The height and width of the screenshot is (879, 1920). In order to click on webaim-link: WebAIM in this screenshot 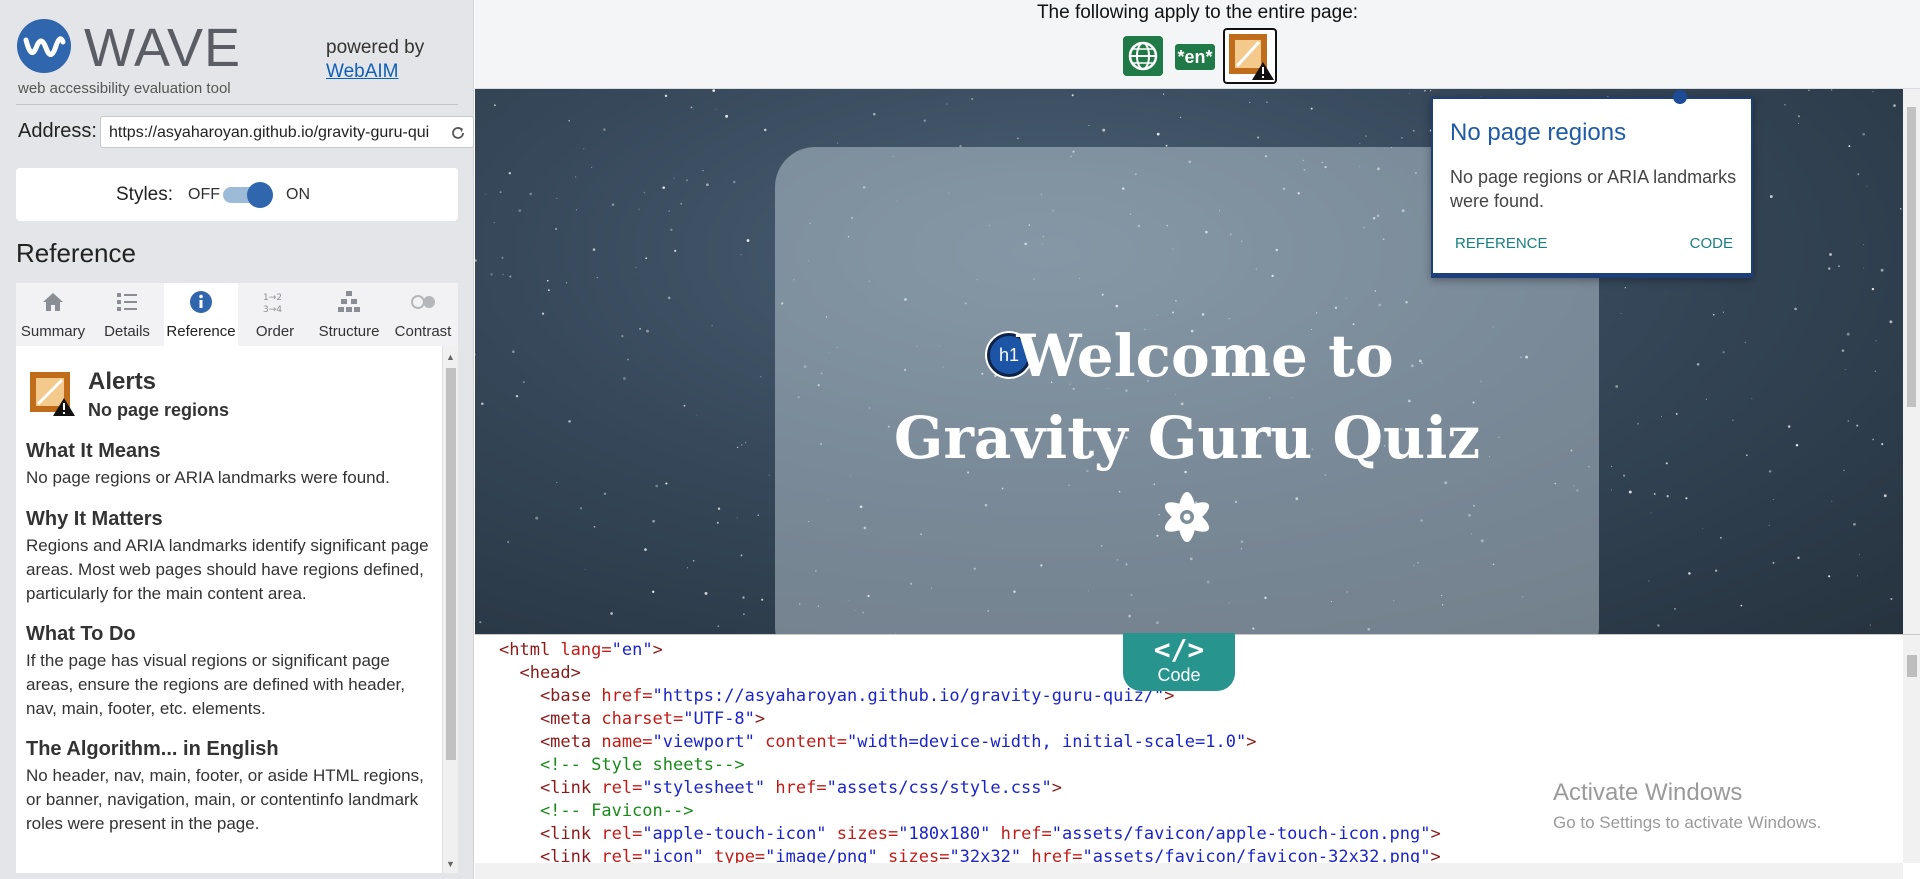, I will do `click(375, 72)`.